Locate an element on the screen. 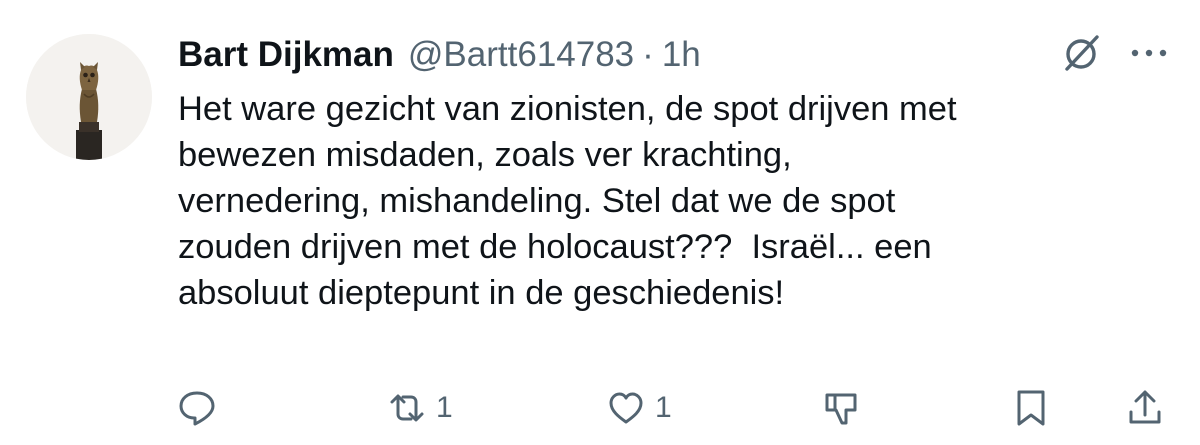  author-handle: @Bartt614783 is located at coordinates (521, 55).